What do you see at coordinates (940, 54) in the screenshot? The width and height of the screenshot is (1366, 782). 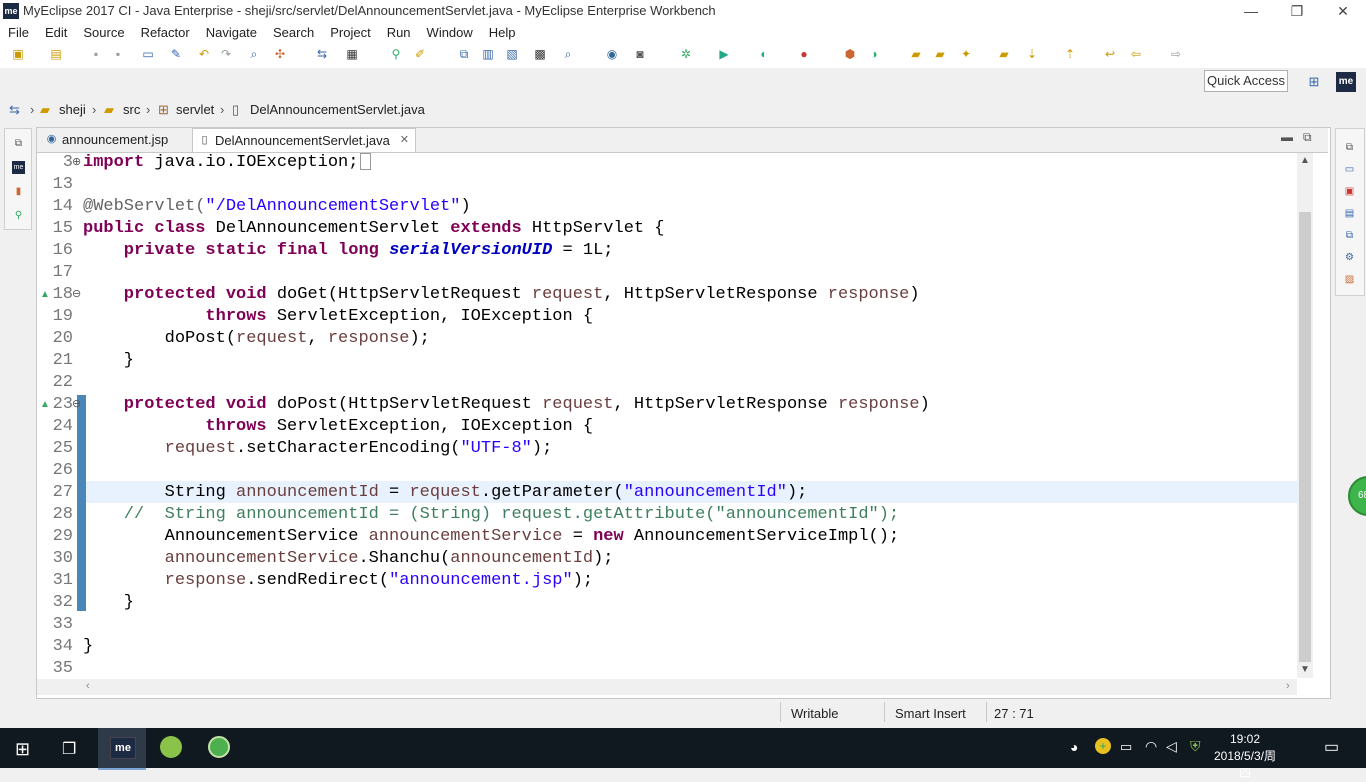 I see `open-project-icon: ▰` at bounding box center [940, 54].